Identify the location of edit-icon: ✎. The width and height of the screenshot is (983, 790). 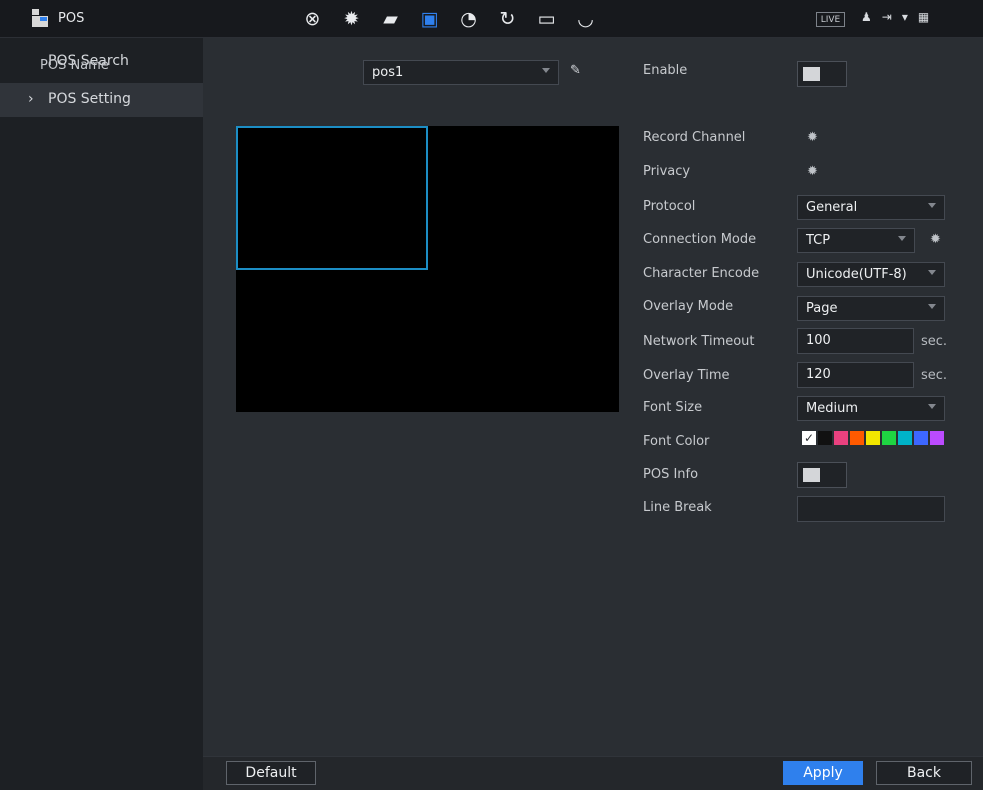
(577, 71).